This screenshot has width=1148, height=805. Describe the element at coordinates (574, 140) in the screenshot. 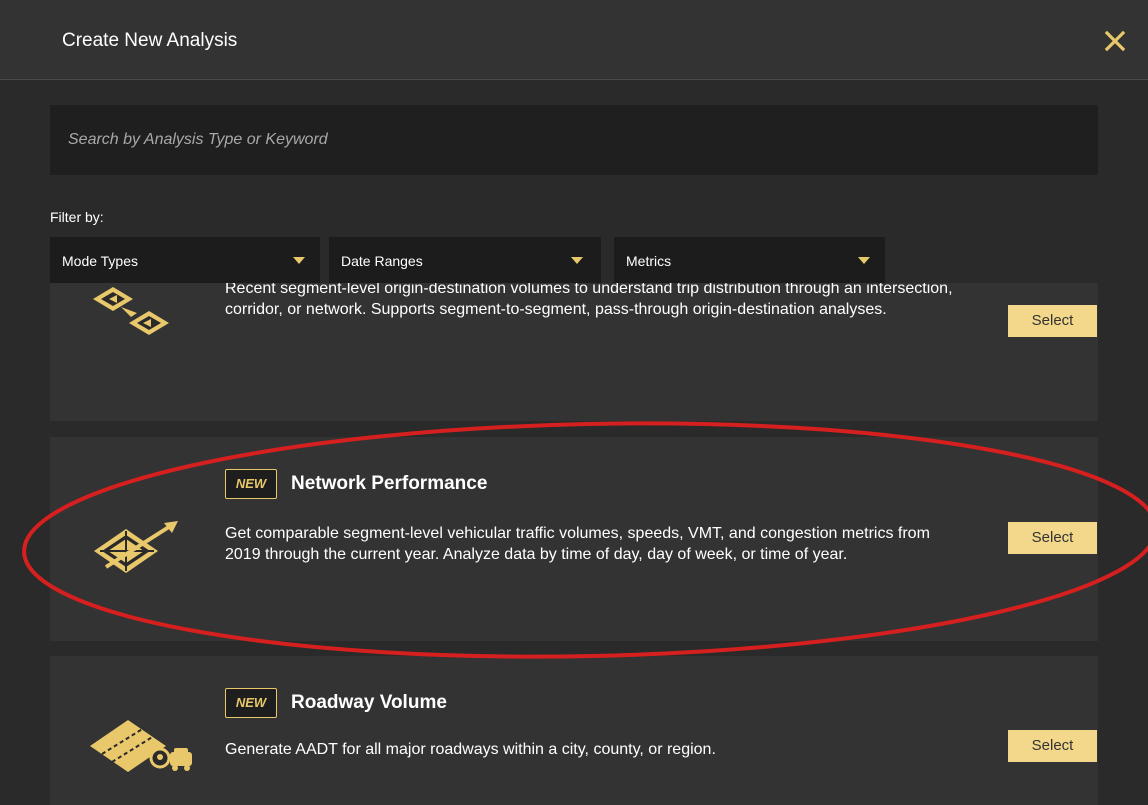

I see `search-input` at that location.